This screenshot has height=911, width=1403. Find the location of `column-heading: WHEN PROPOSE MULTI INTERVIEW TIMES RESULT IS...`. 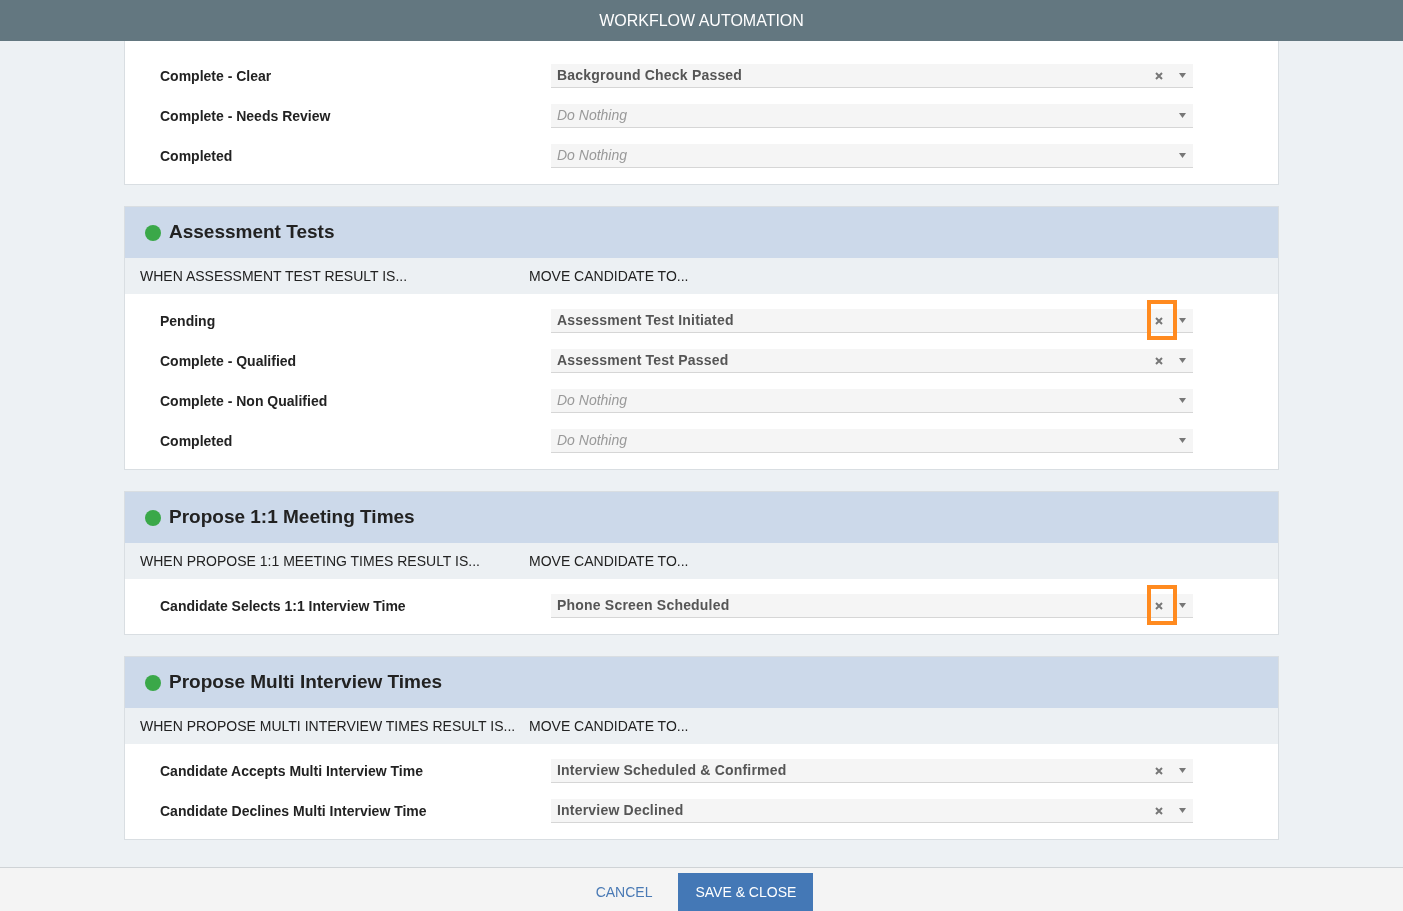

column-heading: WHEN PROPOSE MULTI INTERVIEW TIMES RESULT IS... is located at coordinates (328, 726).